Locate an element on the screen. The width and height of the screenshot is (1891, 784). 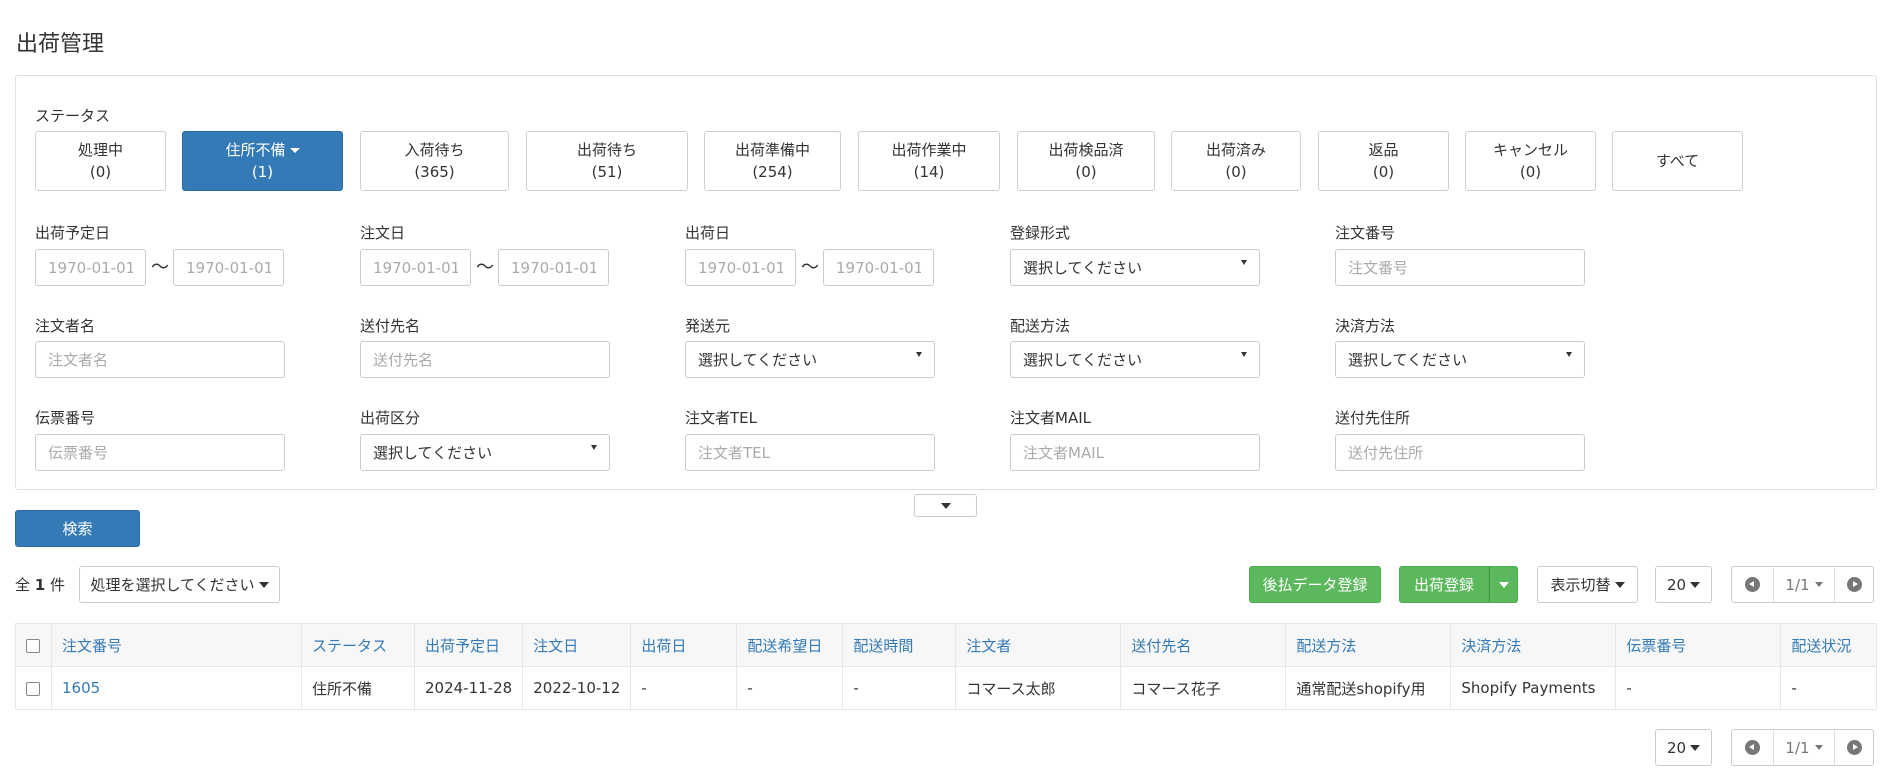
column-dest-name: 送付先名 is located at coordinates (1203, 645).